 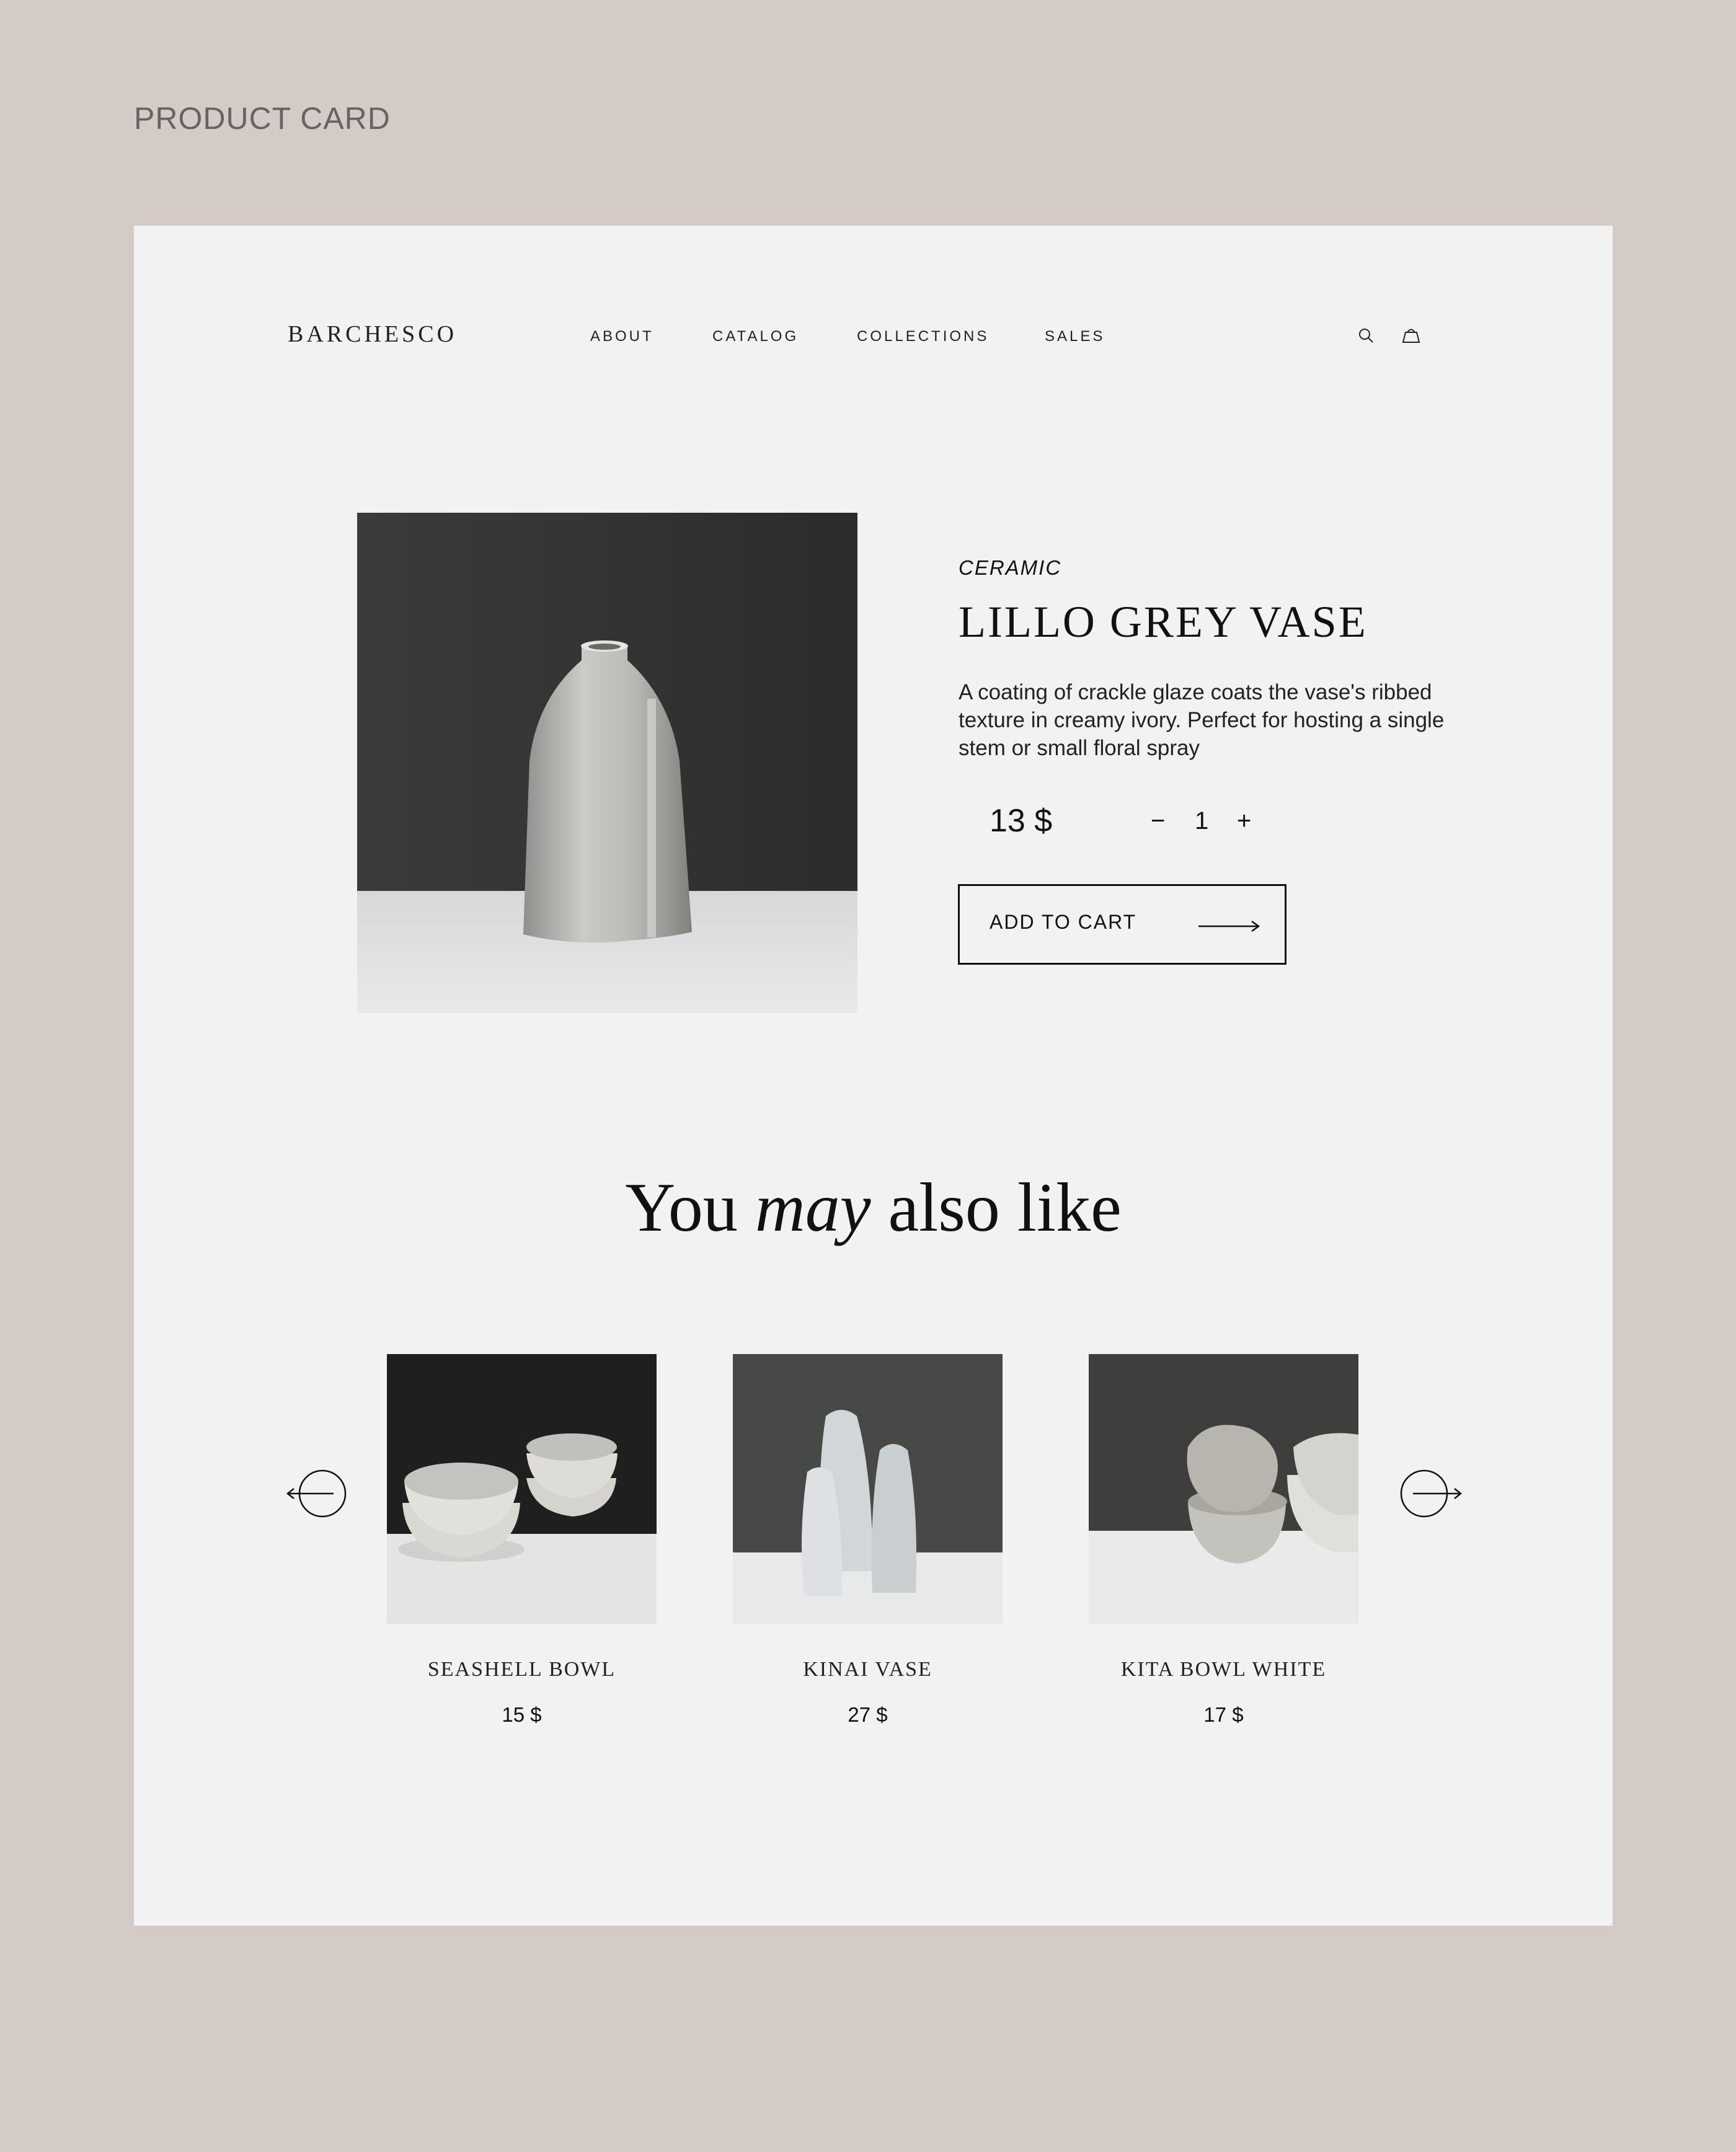 What do you see at coordinates (522, 1670) in the screenshot?
I see `related-product-name: SEASHELL BOWL` at bounding box center [522, 1670].